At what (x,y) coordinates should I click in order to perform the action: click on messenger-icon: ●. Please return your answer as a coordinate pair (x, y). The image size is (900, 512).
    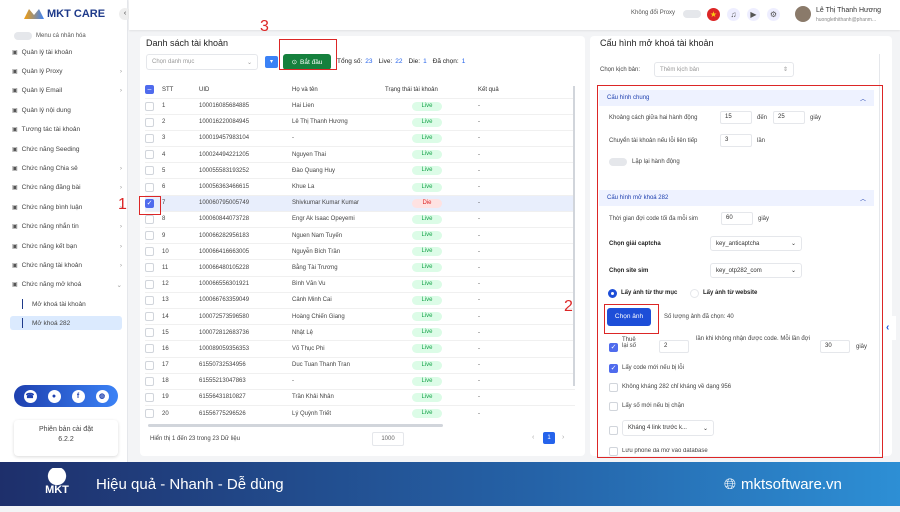
    Looking at the image, I should click on (54, 396).